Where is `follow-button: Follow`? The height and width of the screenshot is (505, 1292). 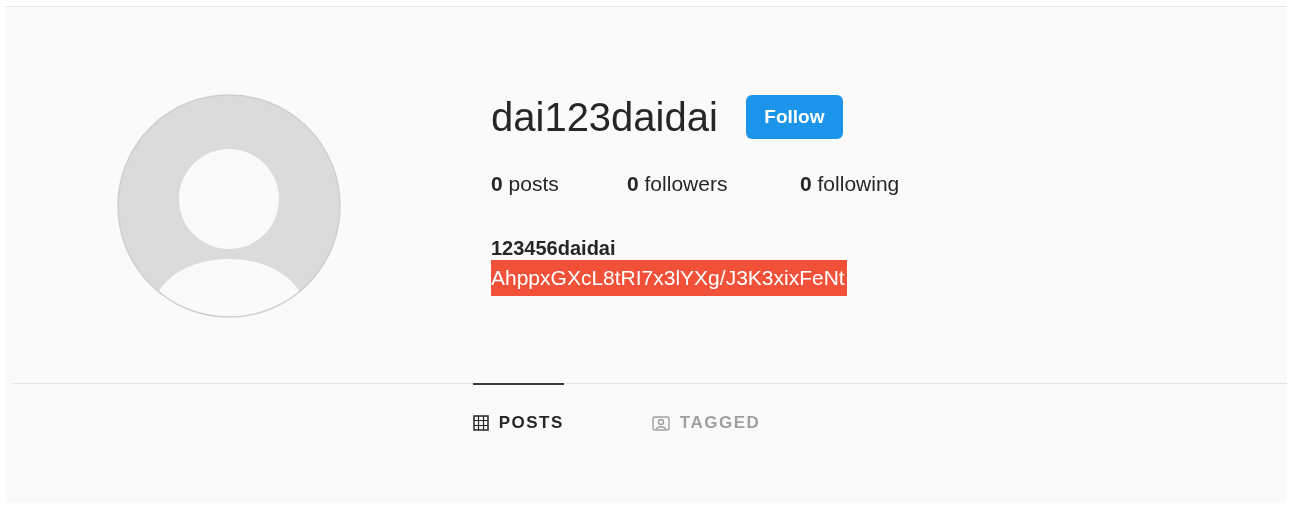
follow-button: Follow is located at coordinates (794, 117).